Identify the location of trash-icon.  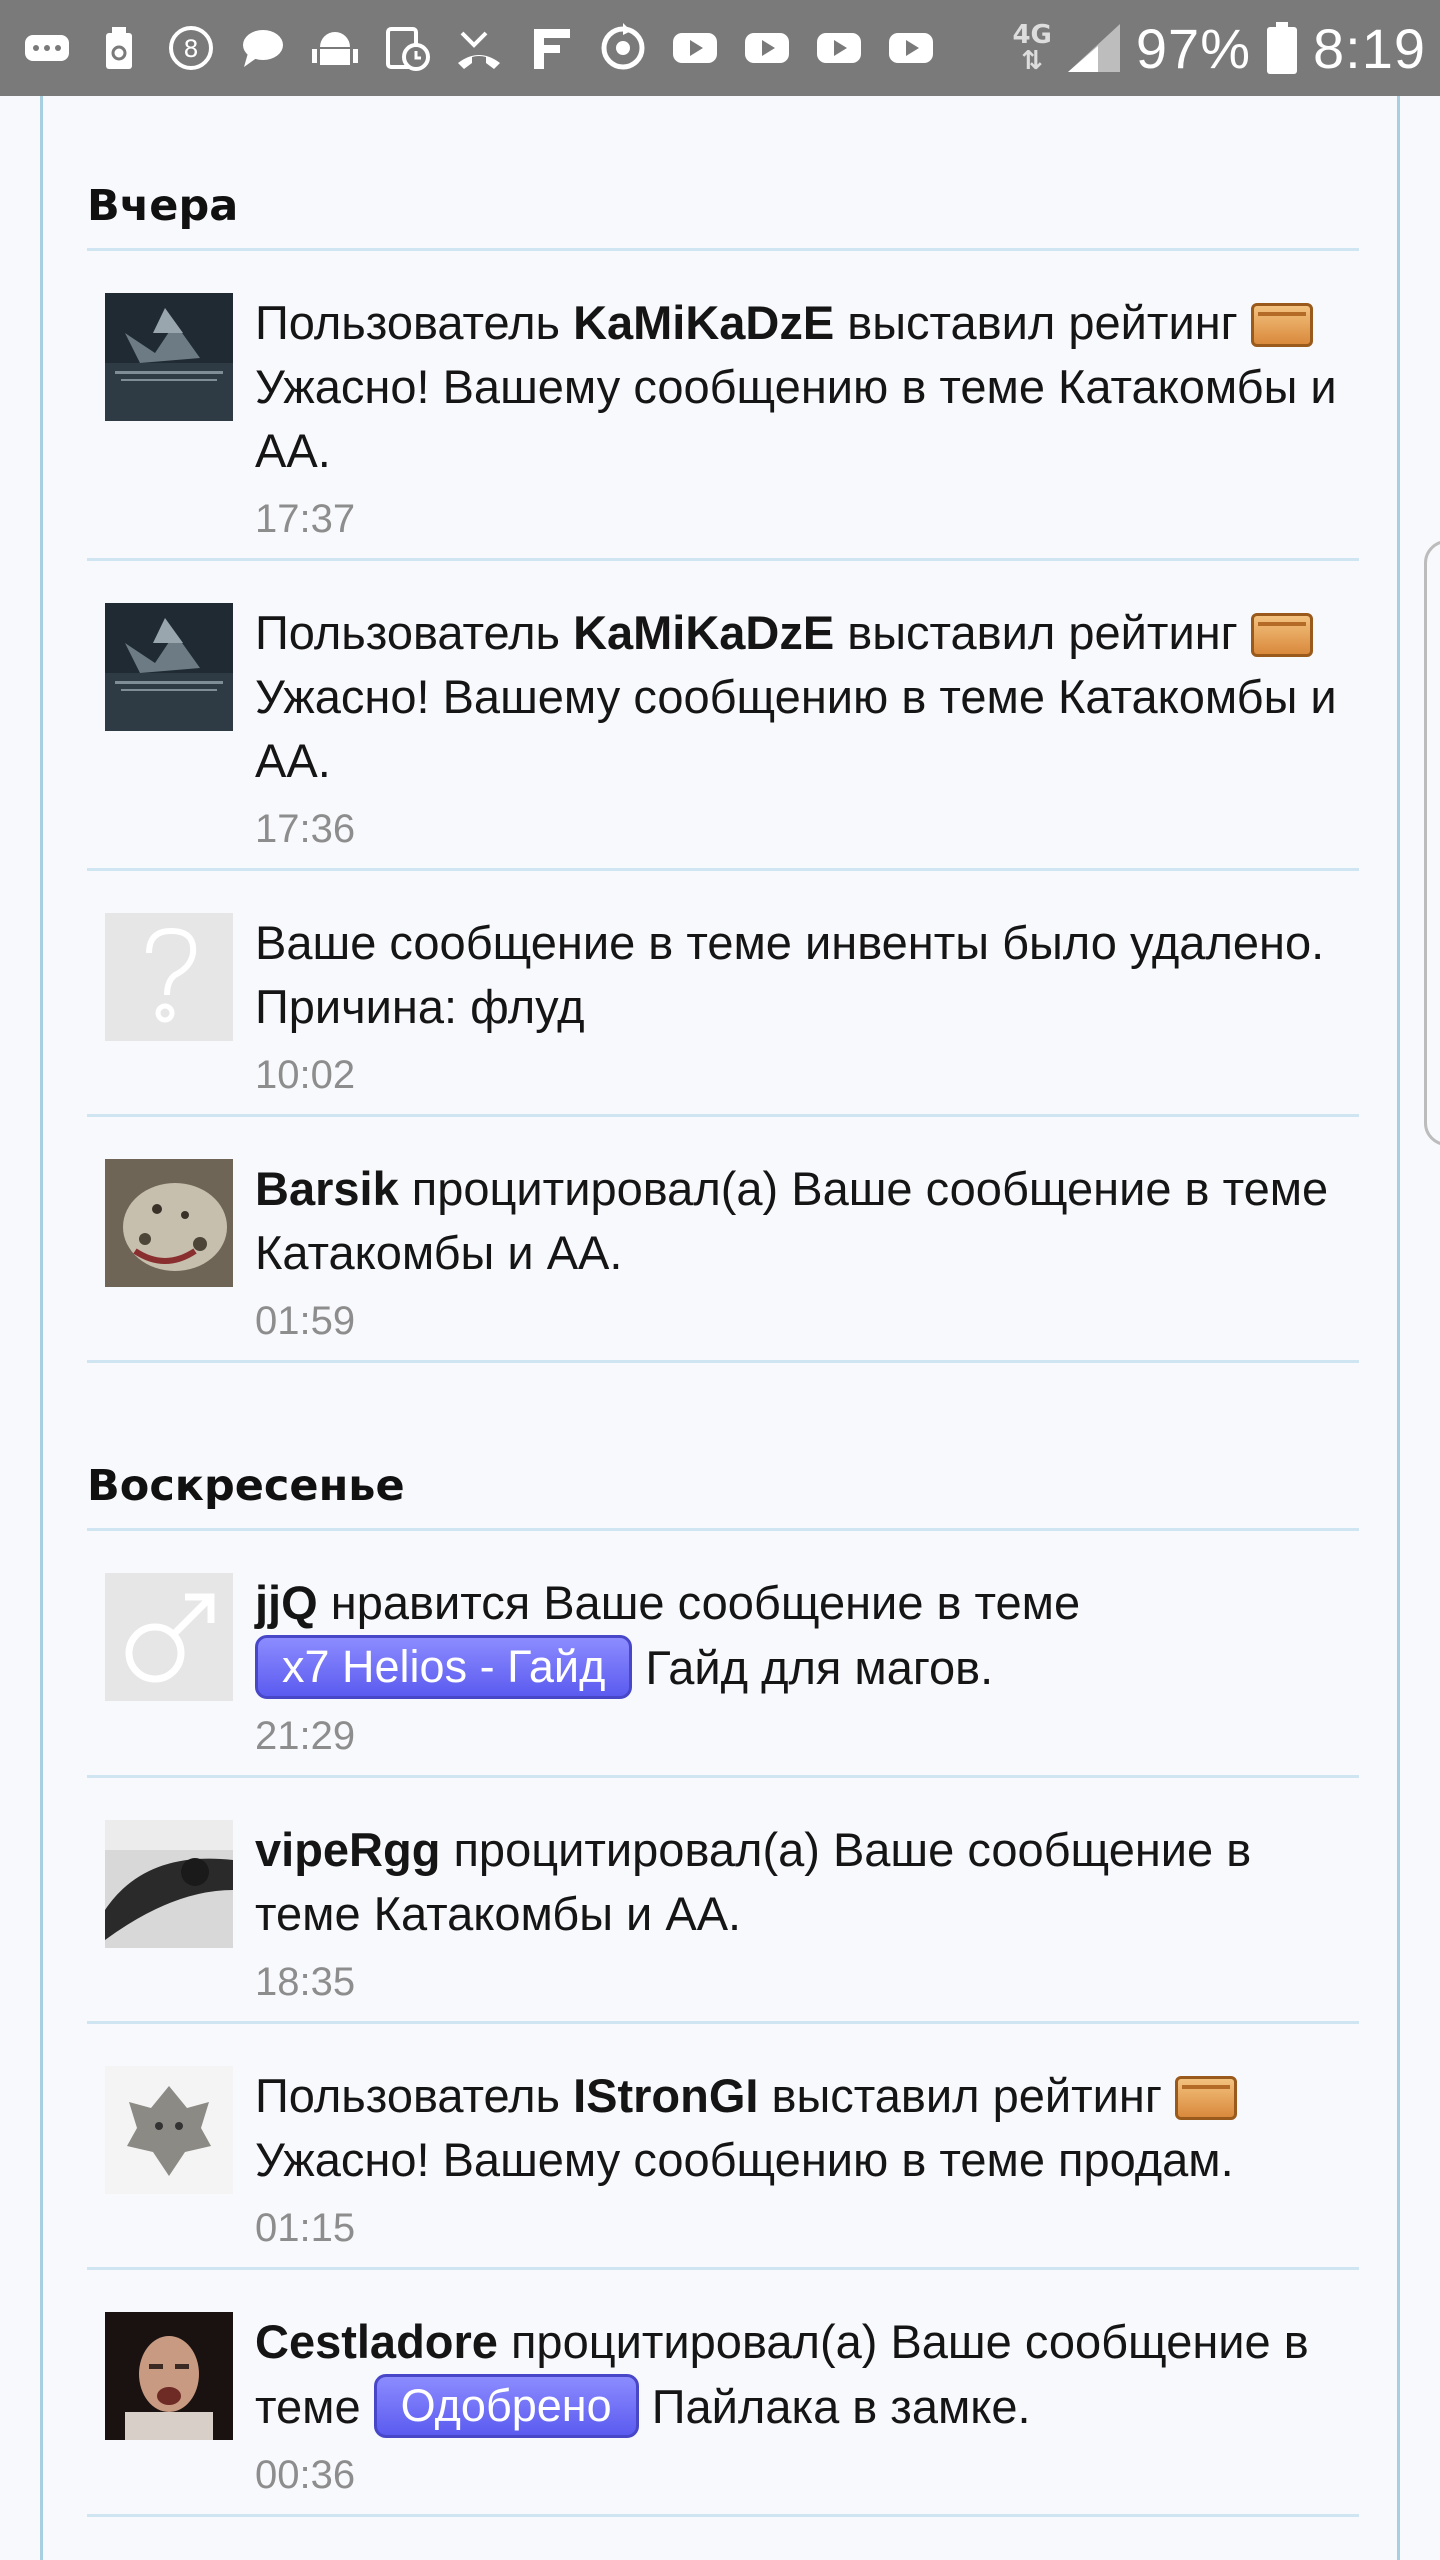
(119, 48).